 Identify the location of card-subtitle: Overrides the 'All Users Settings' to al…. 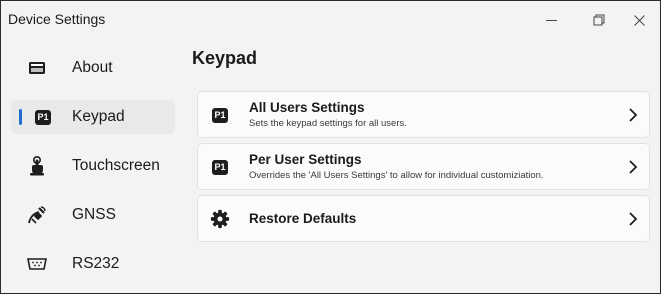
(396, 175).